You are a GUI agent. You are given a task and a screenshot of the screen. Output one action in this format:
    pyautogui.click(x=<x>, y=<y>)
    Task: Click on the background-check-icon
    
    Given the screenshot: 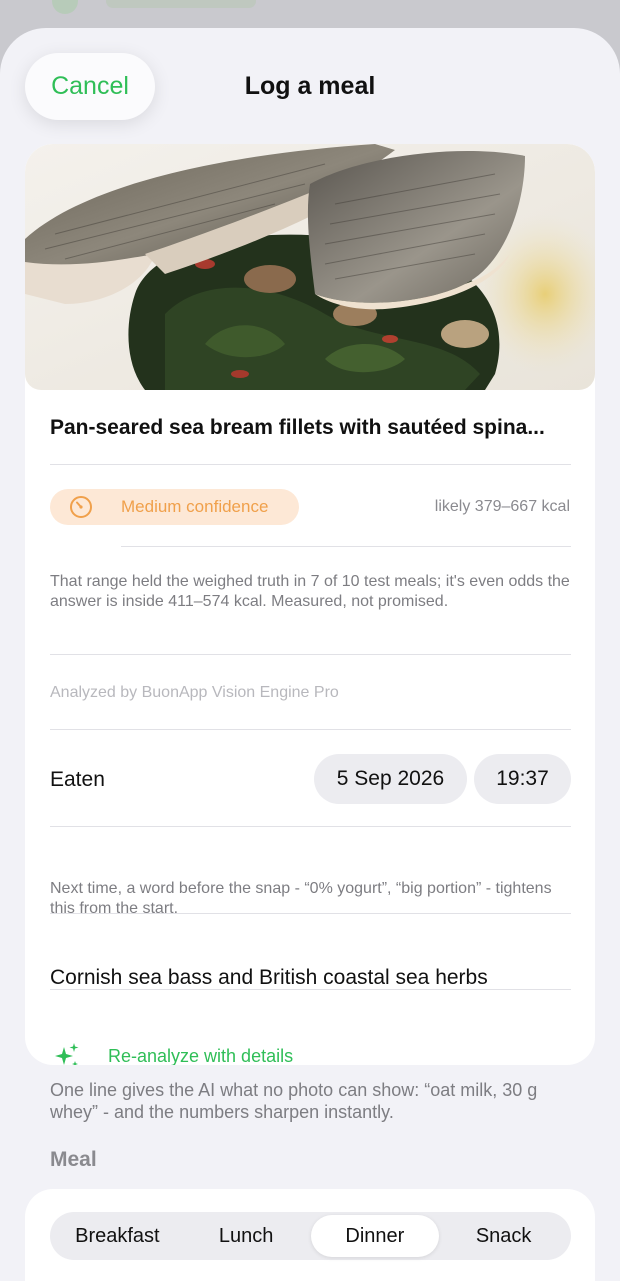 What is the action you would take?
    pyautogui.click(x=65, y=7)
    